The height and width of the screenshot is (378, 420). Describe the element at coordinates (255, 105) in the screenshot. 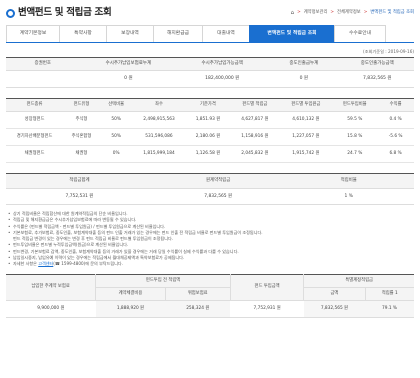

I see `column-header: 펀드별 적립금` at that location.